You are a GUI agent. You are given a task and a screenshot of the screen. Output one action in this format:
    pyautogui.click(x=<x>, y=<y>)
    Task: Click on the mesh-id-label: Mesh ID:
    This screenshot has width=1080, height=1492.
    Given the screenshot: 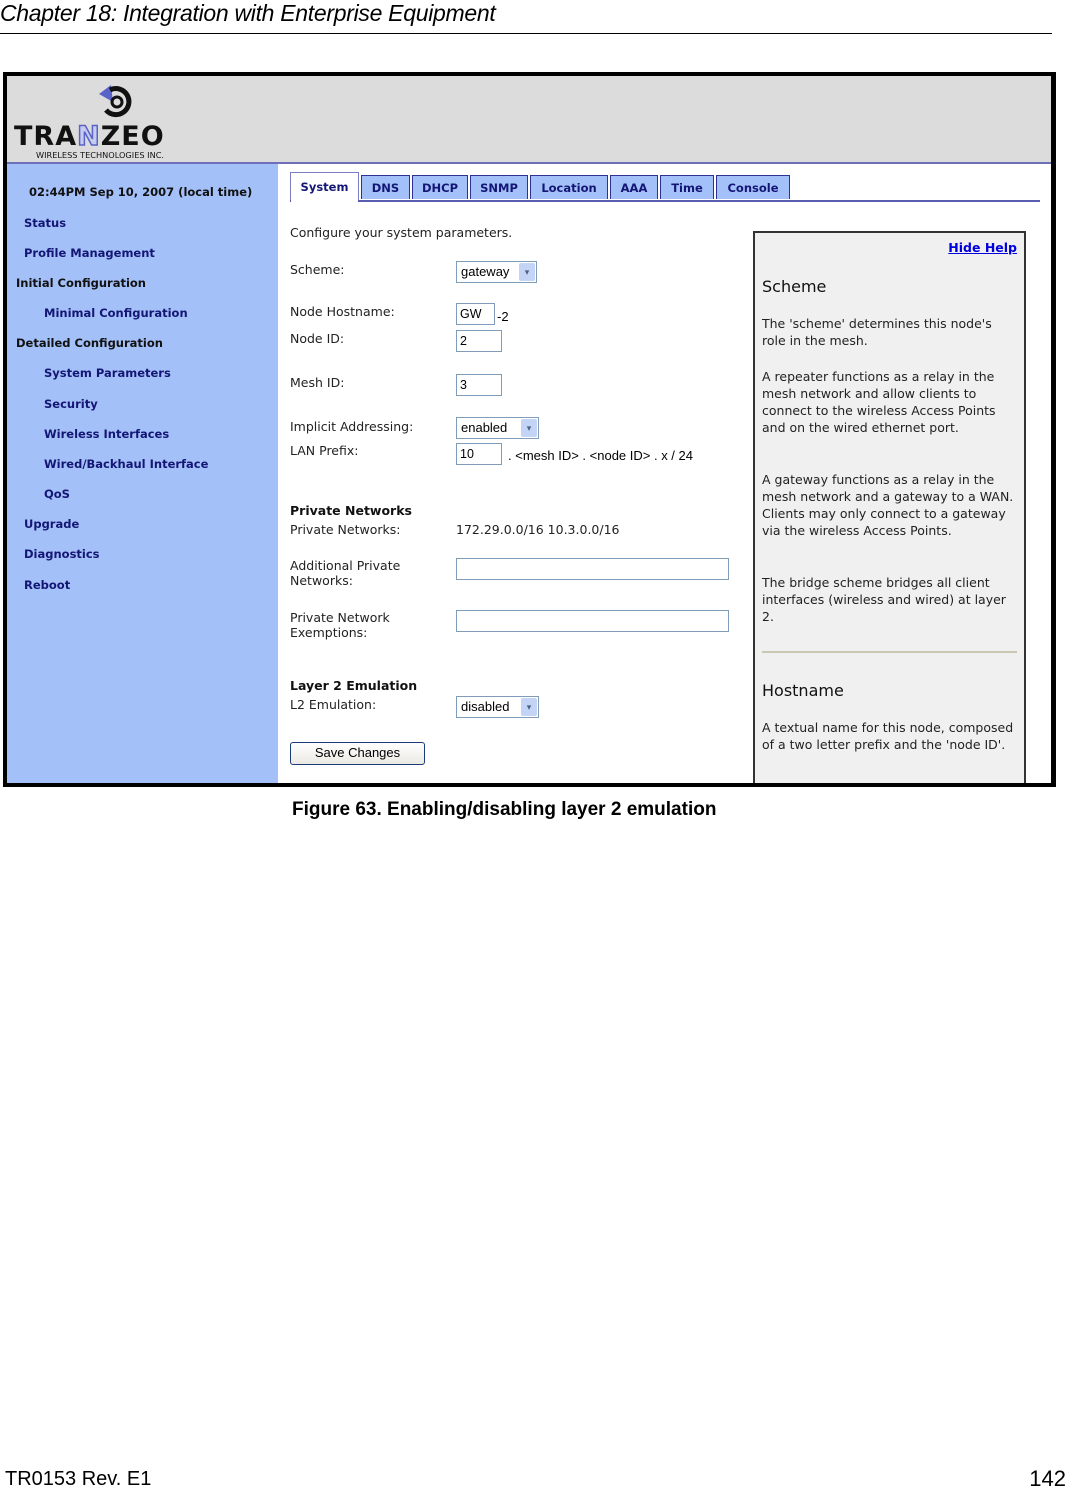 What is the action you would take?
    pyautogui.click(x=317, y=382)
    